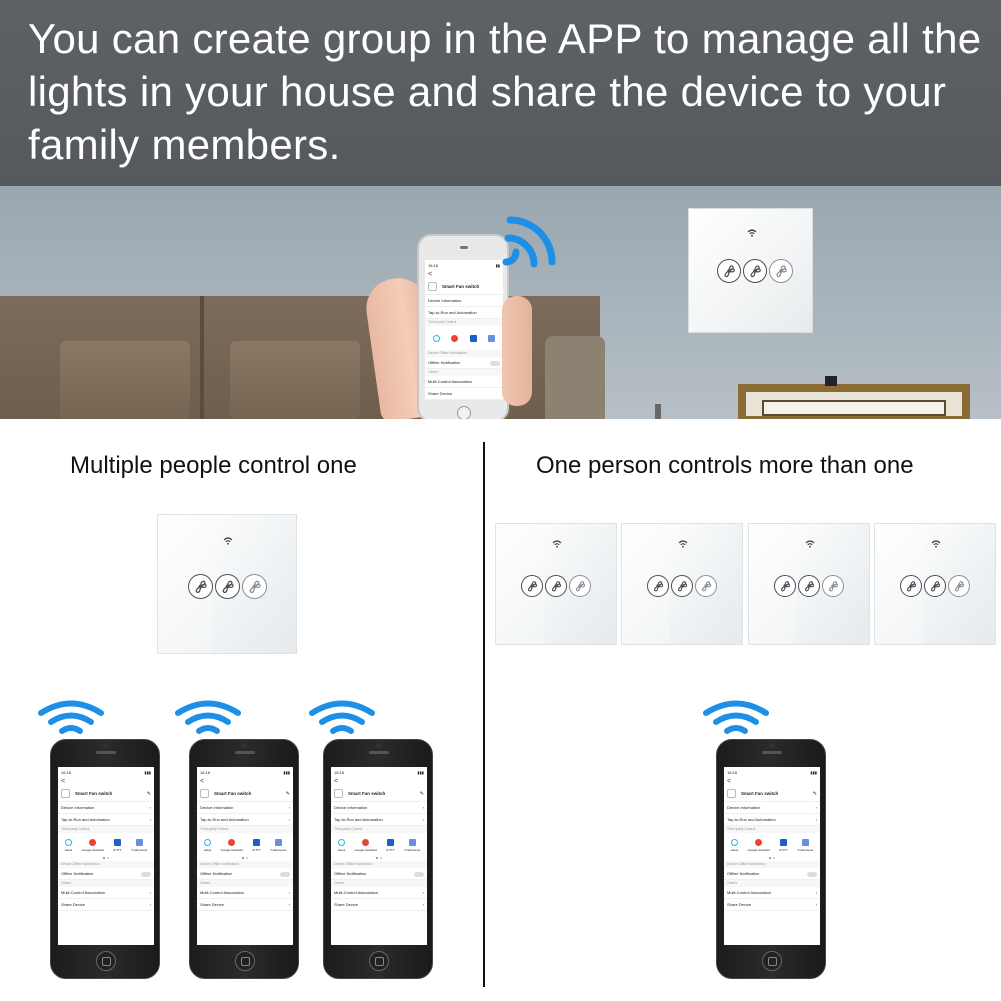 Image resolution: width=1001 pixels, height=1001 pixels. What do you see at coordinates (233, 793) in the screenshot?
I see `device-name: Smart Fan switch` at bounding box center [233, 793].